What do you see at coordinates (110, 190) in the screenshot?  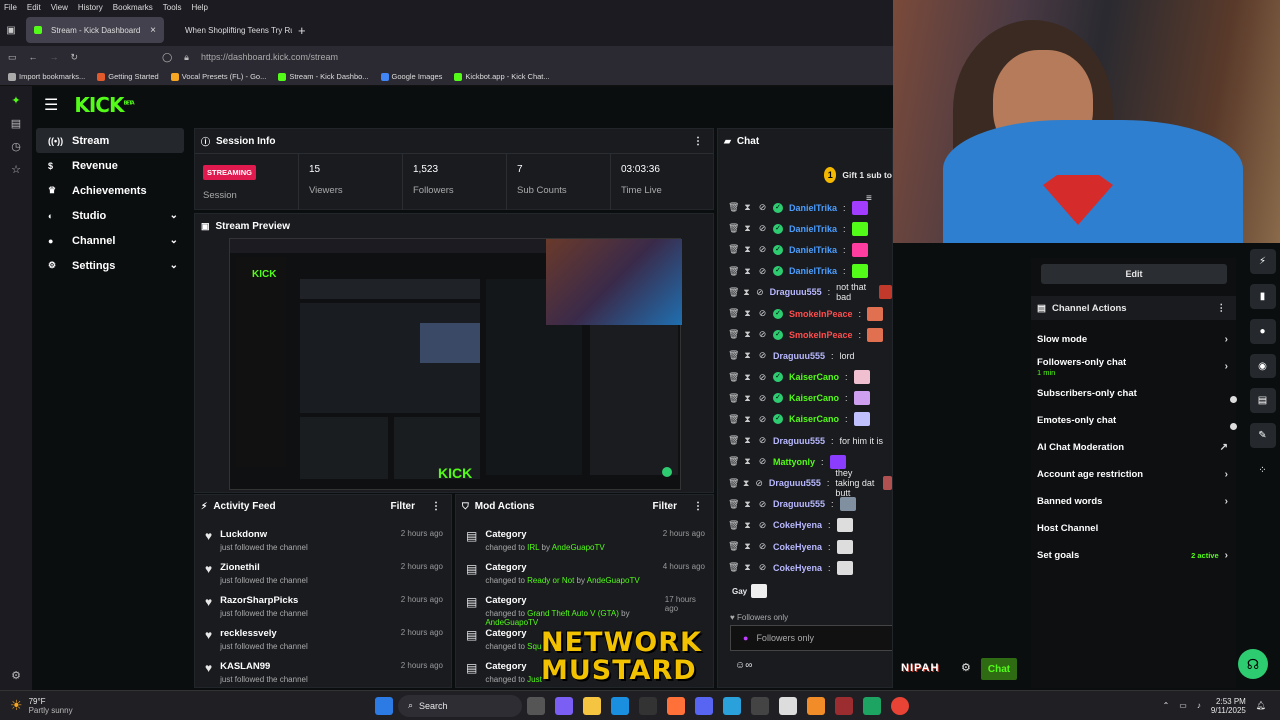 I see `nav-item-achievements: ♛ Achievements` at bounding box center [110, 190].